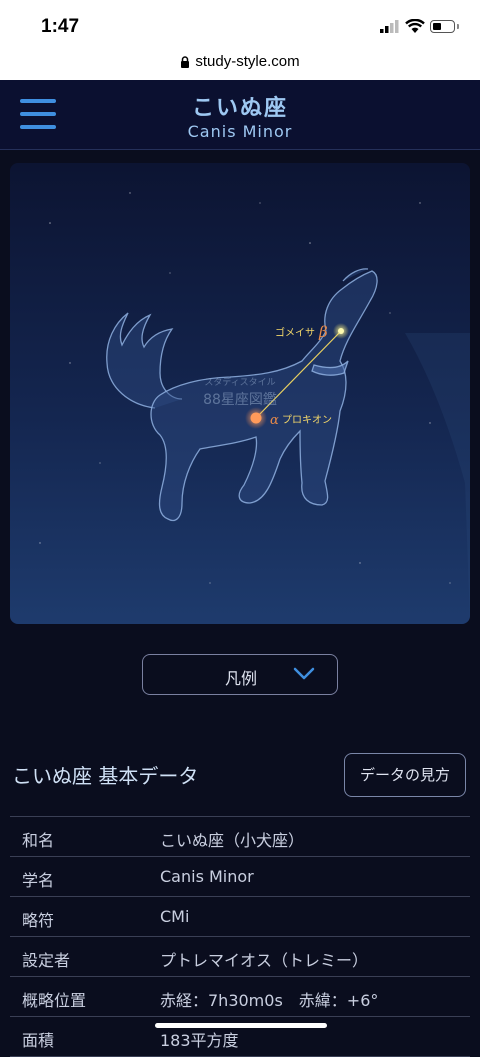 The height and width of the screenshot is (1057, 480). What do you see at coordinates (240, 674) in the screenshot?
I see `legend-dropdown: 凡例` at bounding box center [240, 674].